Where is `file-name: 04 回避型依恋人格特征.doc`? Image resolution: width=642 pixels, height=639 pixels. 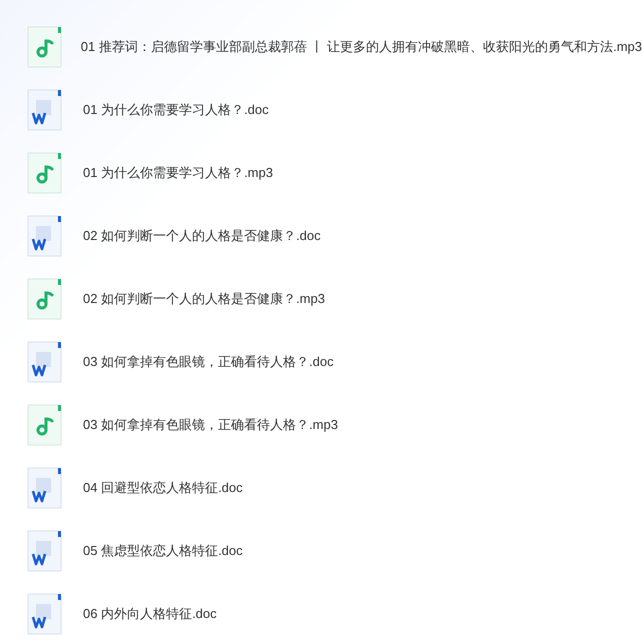 file-name: 04 回避型依恋人格特征.doc is located at coordinates (163, 488).